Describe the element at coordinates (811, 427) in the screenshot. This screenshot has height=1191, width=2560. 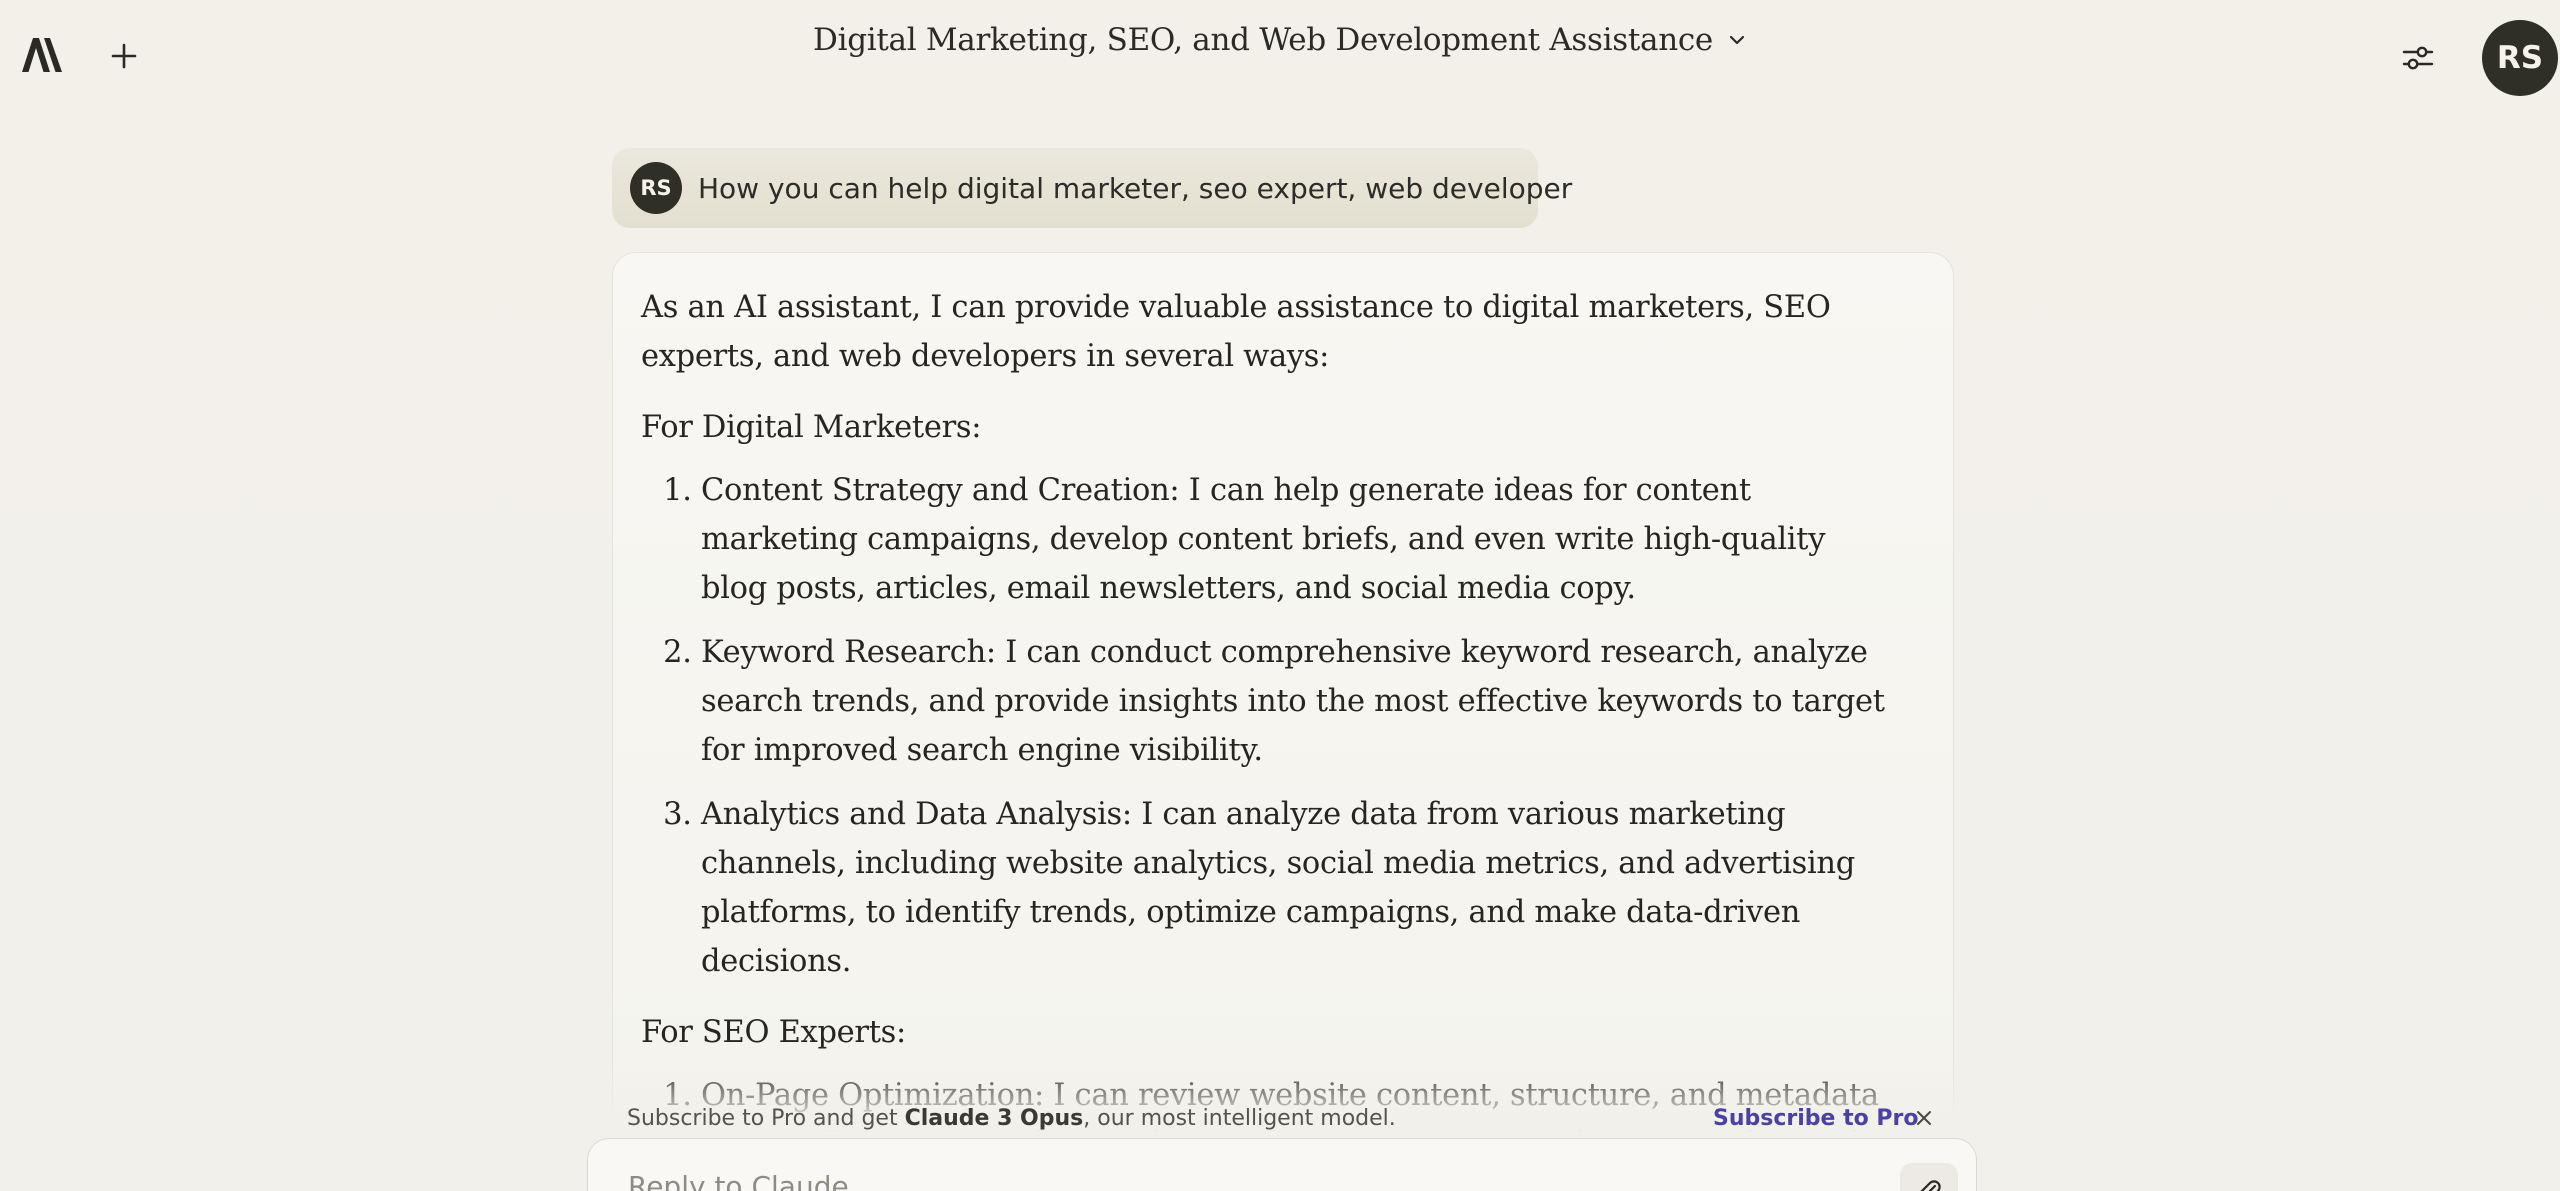
I see `section-heading: For Digital Marketers:` at that location.